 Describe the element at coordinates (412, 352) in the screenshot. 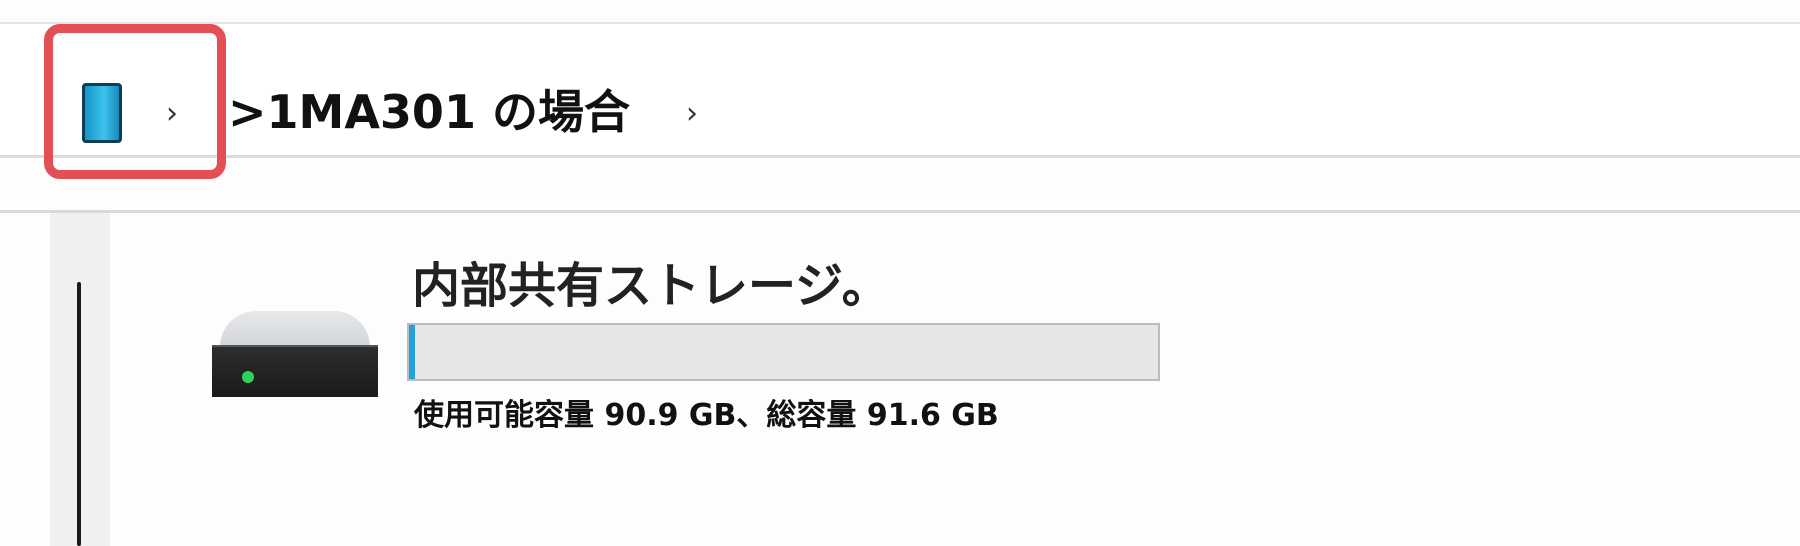

I see `drive-usage-fill` at that location.